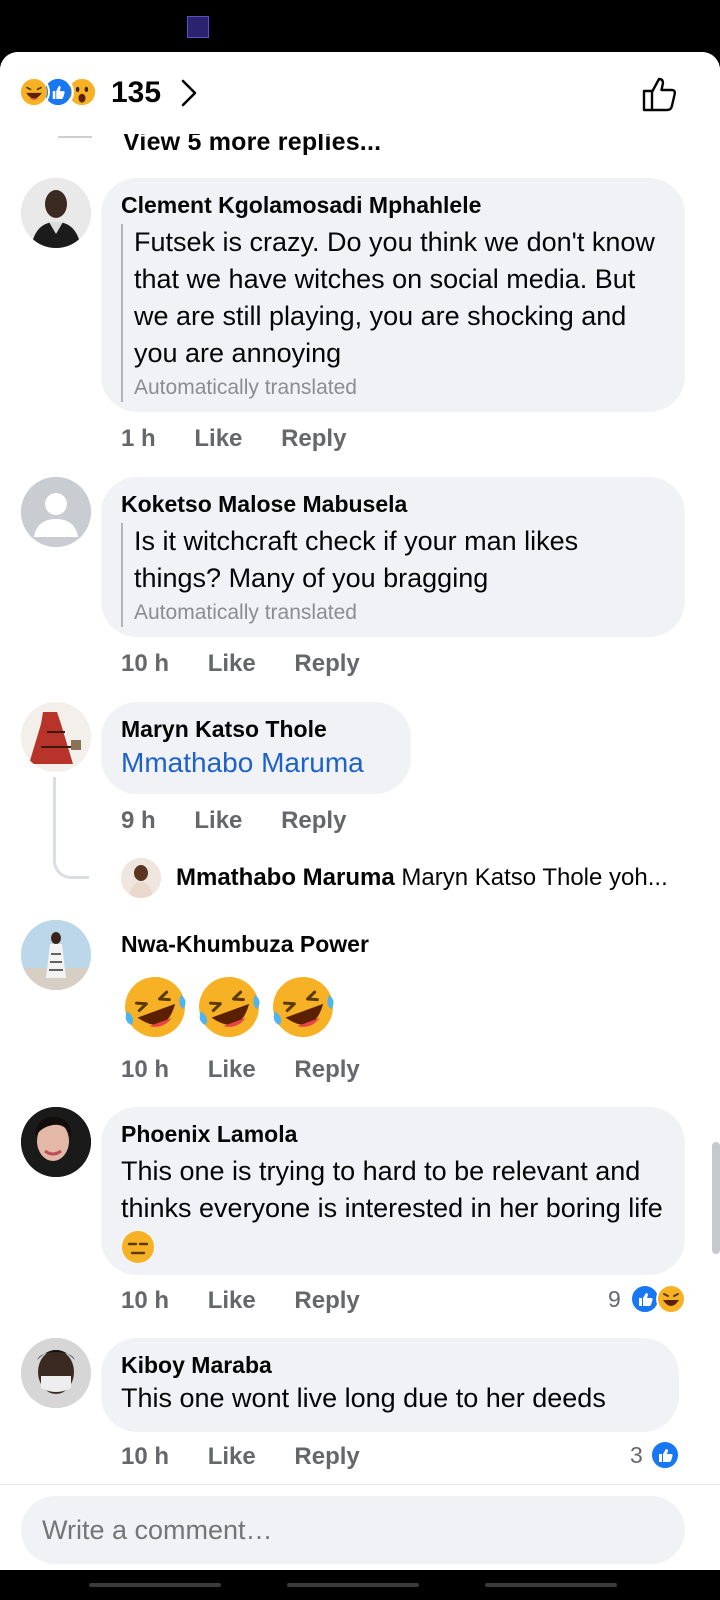 Image resolution: width=720 pixels, height=1600 pixels. I want to click on comment-author: Clement Kgolamosadi Mphahlele, so click(393, 205).